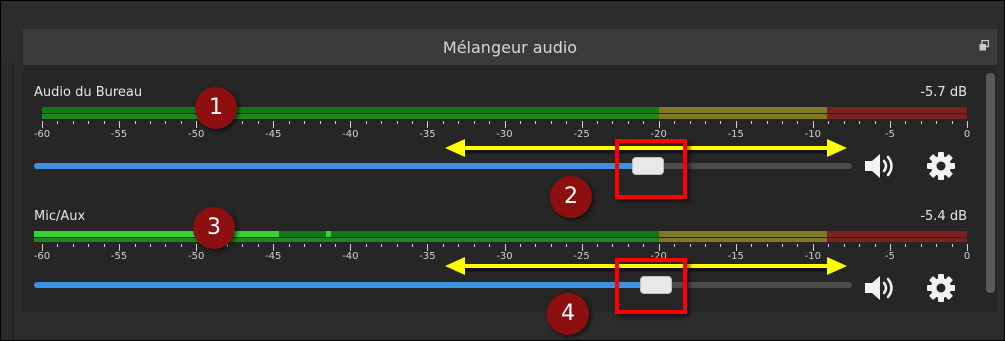  What do you see at coordinates (568, 314) in the screenshot?
I see `annotation-badge: 4` at bounding box center [568, 314].